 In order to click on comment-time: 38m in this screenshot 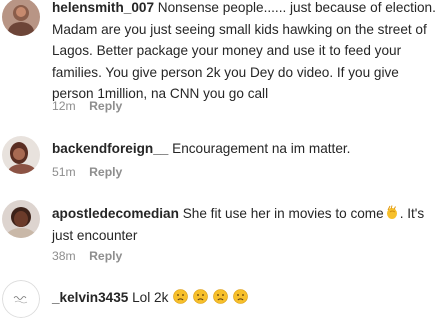, I will do `click(64, 256)`.